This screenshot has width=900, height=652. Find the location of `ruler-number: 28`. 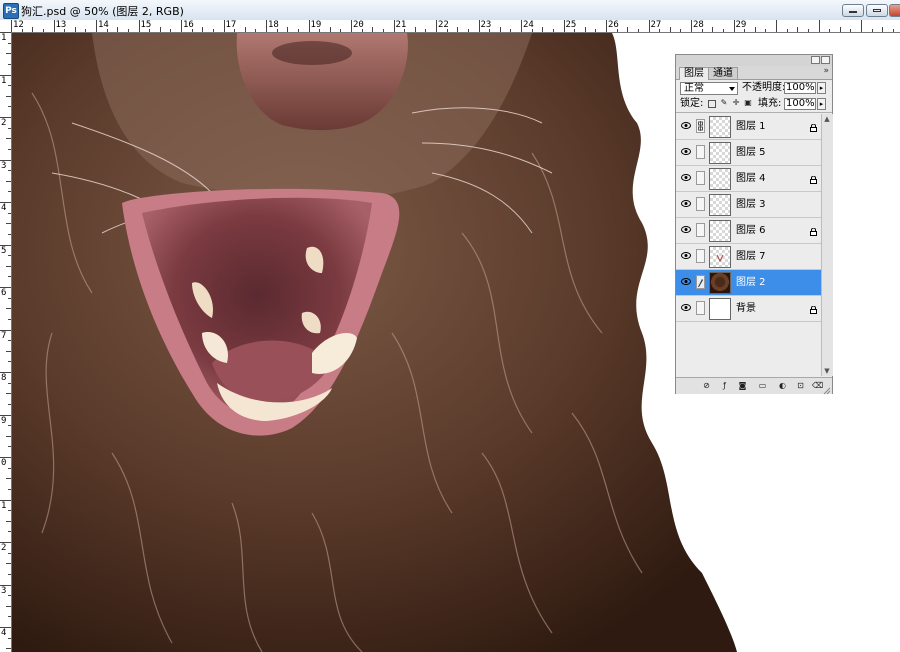

ruler-number: 28 is located at coordinates (698, 25).